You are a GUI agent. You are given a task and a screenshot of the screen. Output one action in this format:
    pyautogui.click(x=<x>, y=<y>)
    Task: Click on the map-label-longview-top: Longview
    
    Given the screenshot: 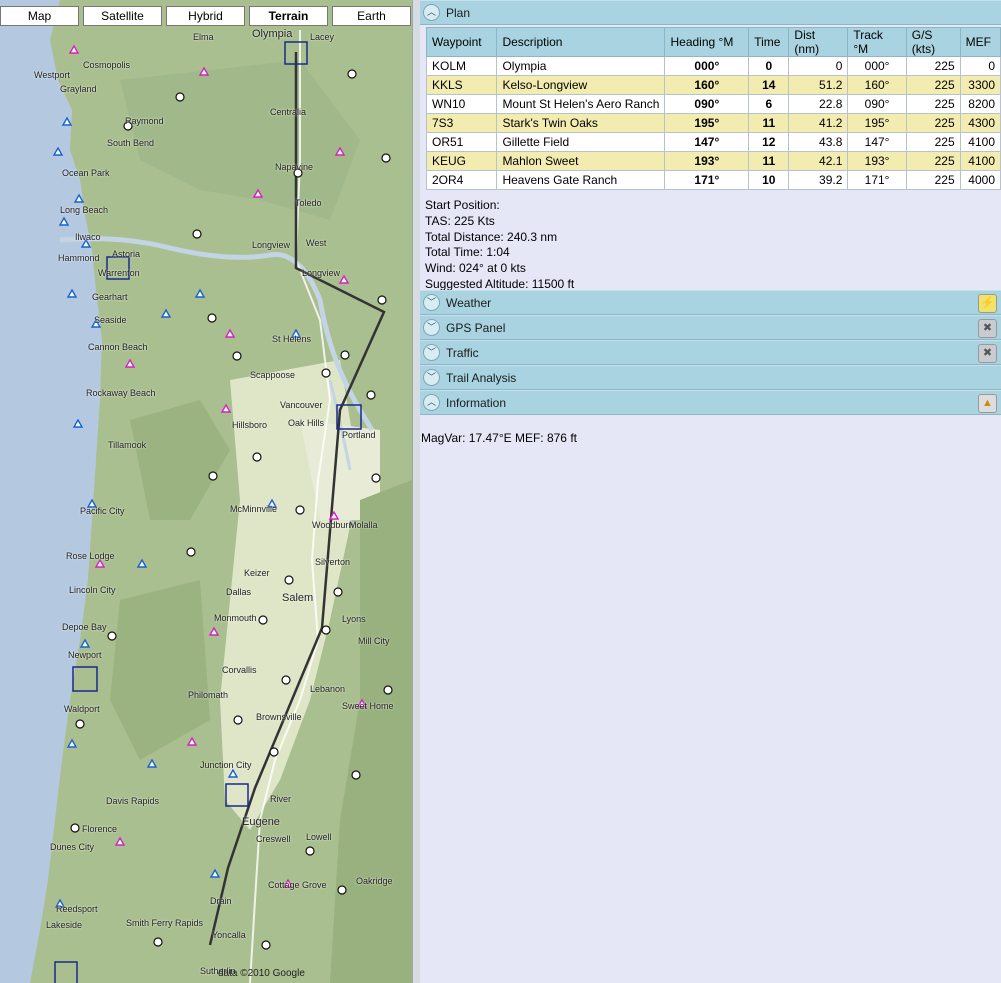 What is the action you would take?
    pyautogui.click(x=271, y=245)
    